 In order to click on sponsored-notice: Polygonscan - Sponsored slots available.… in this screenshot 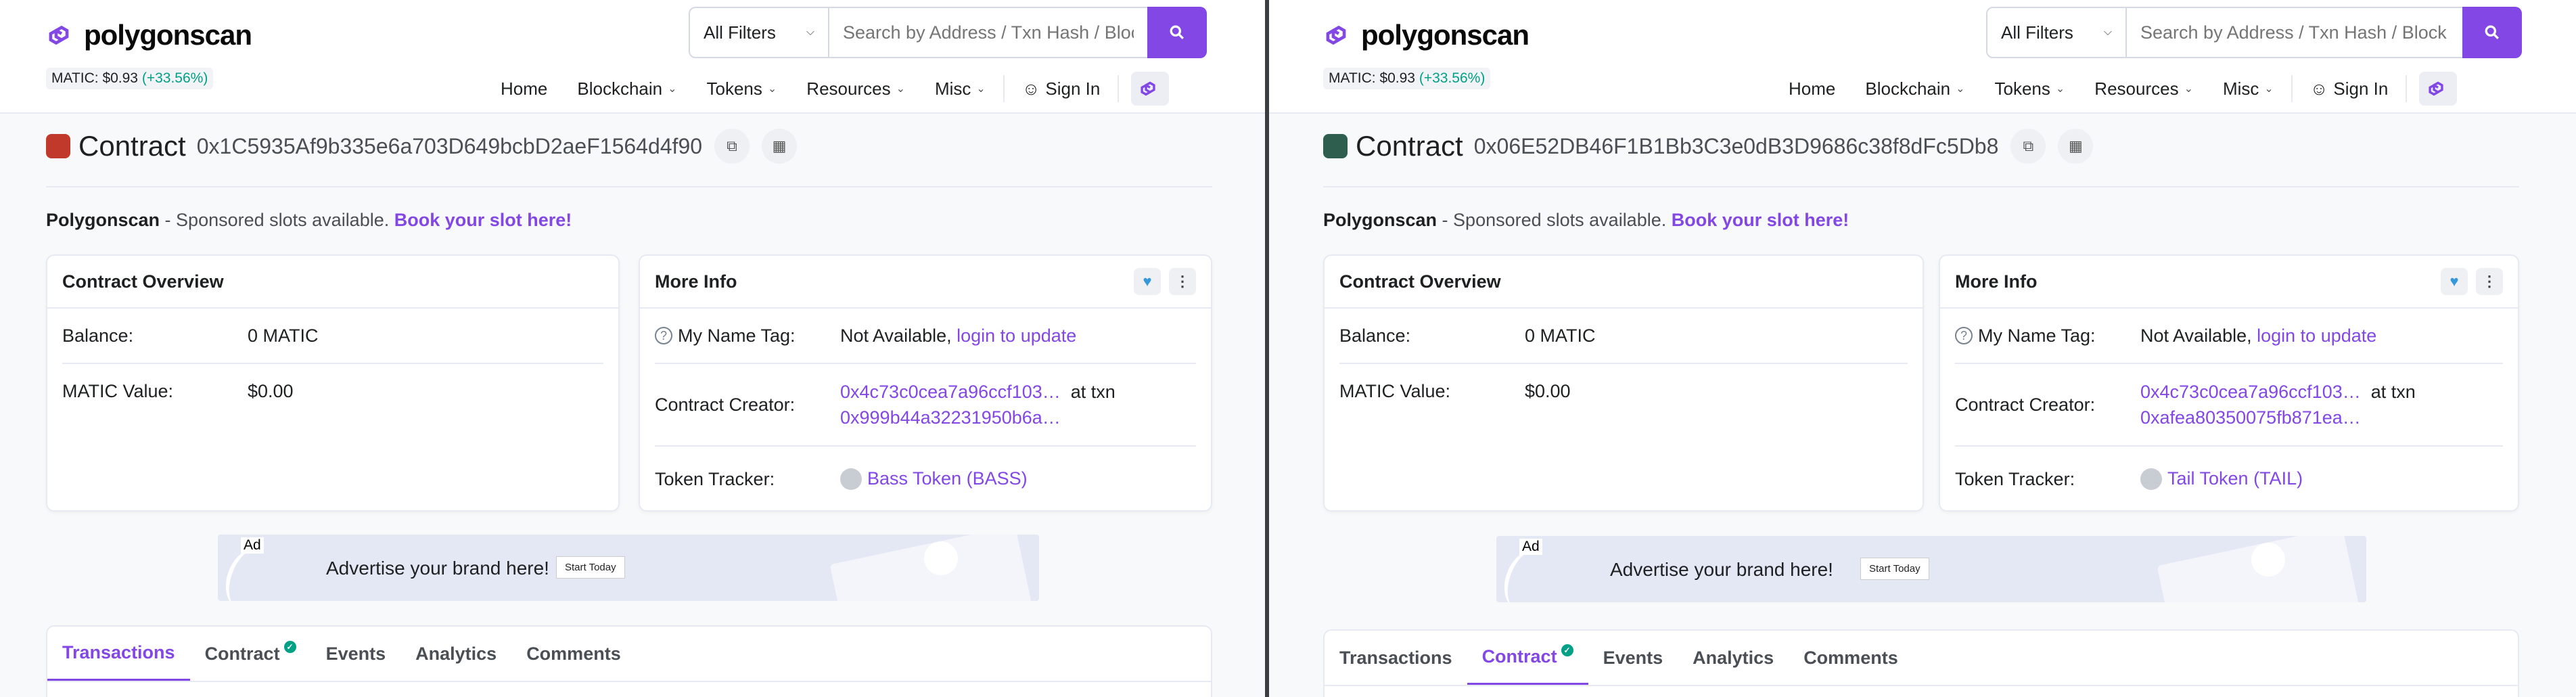, I will do `click(1586, 221)`.